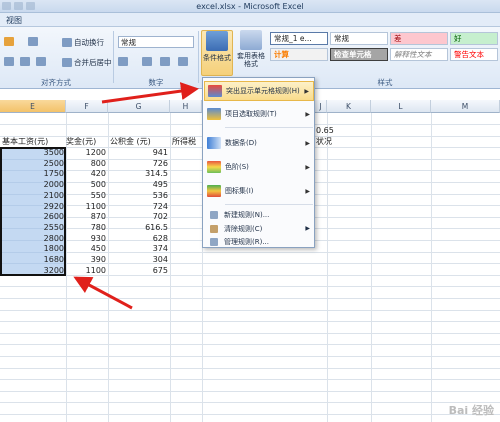 The image size is (500, 422). I want to click on table-cell: 2550, so click(32, 227).